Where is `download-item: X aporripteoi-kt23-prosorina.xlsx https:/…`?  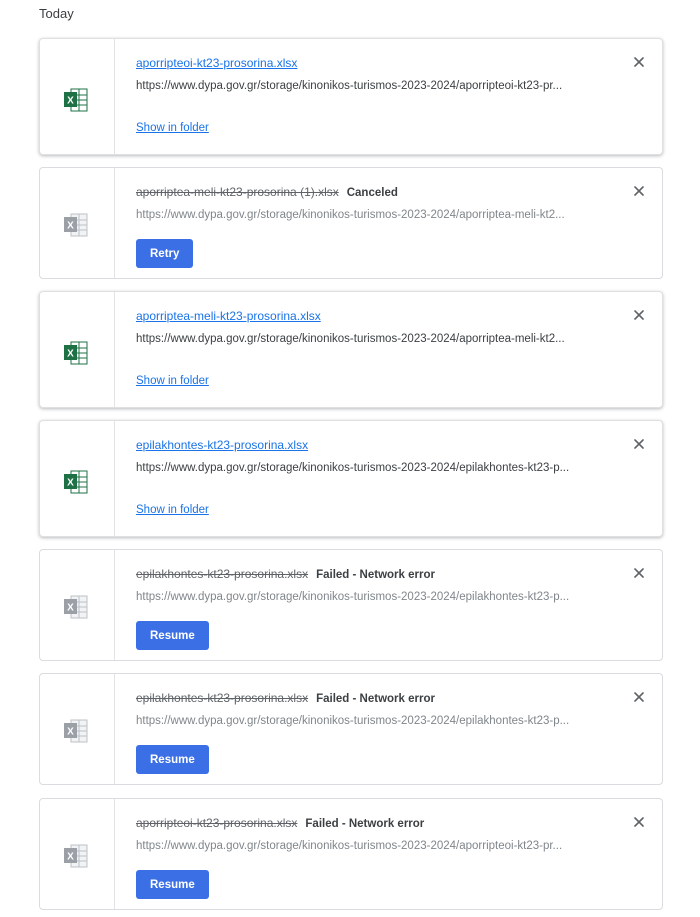 download-item: X aporripteoi-kt23-prosorina.xlsx https:/… is located at coordinates (351, 96).